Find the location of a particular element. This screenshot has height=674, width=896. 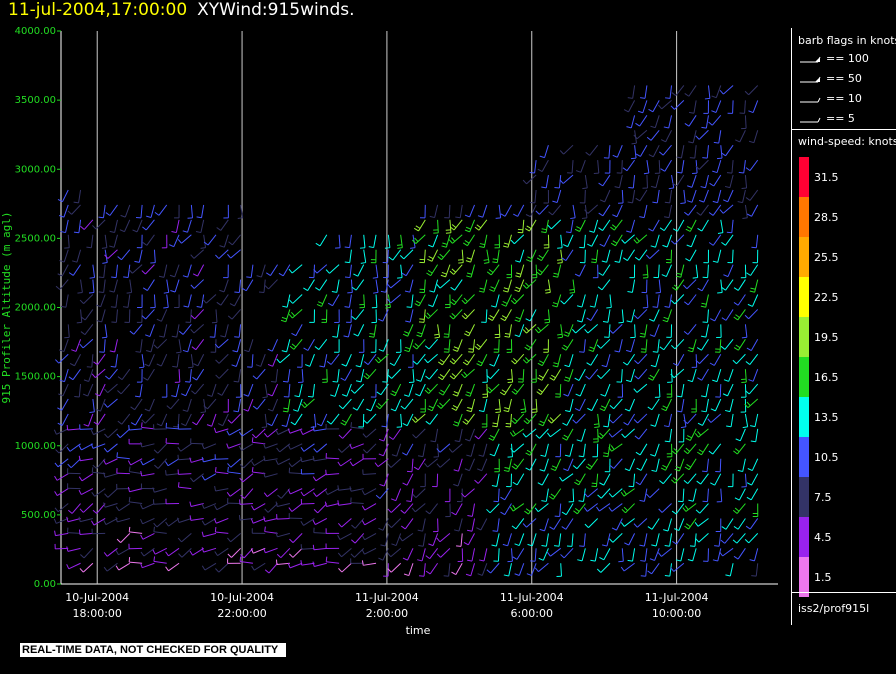

y-tick-label: 1500.00 is located at coordinates (35, 377).